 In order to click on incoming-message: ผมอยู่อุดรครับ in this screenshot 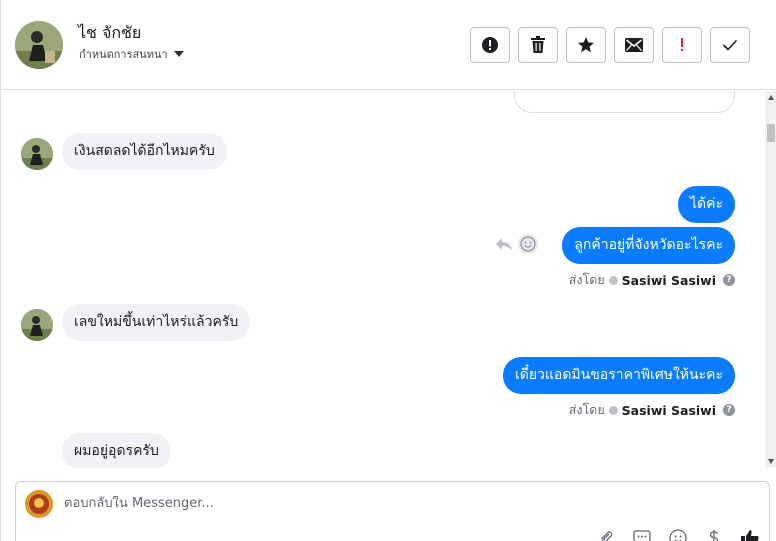, I will do `click(116, 450)`.